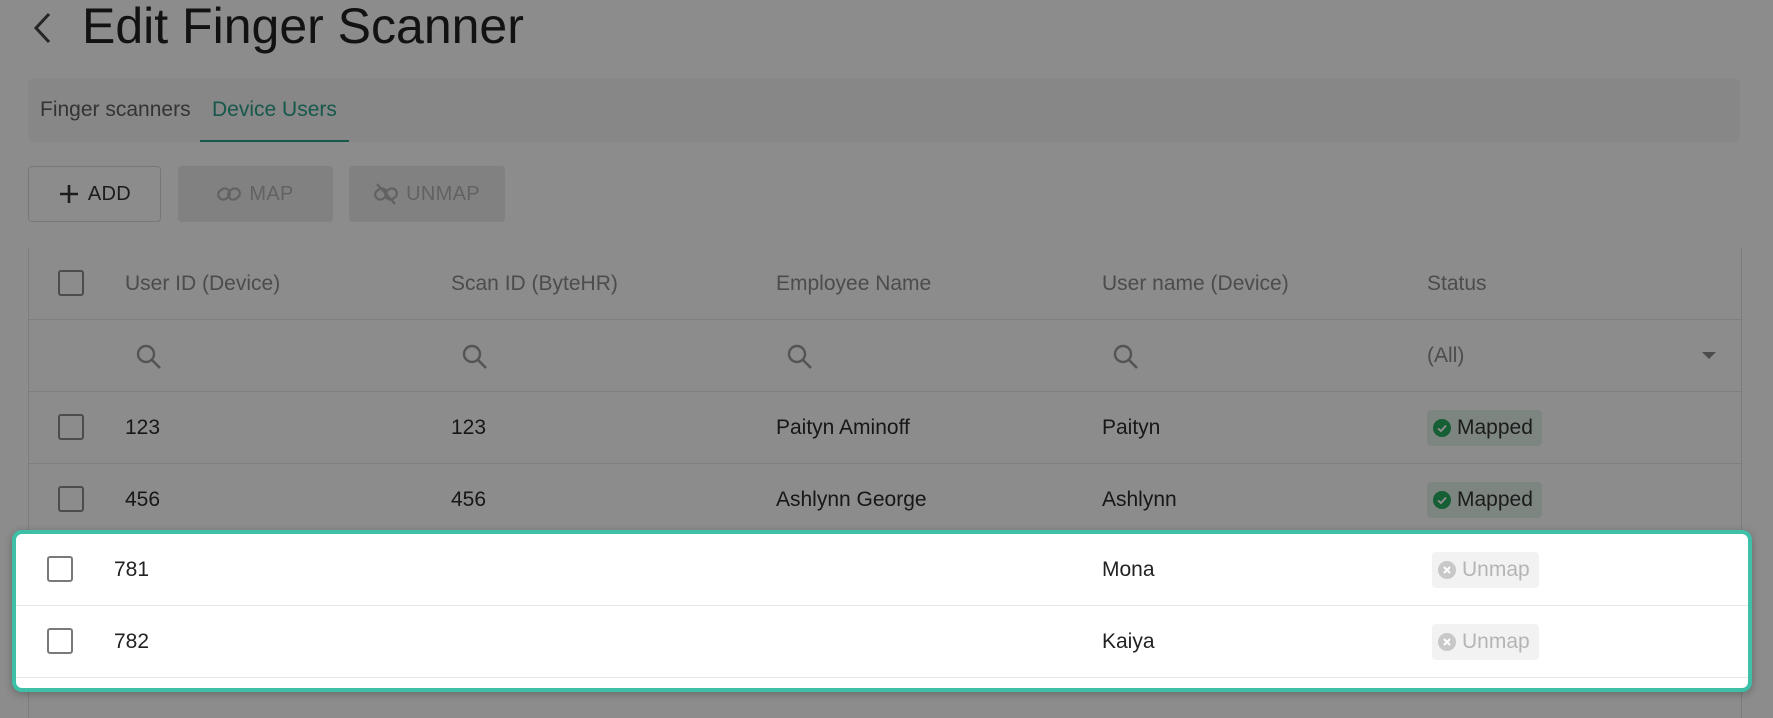  I want to click on table-row: 782 Kaiya Unmap, so click(882, 642).